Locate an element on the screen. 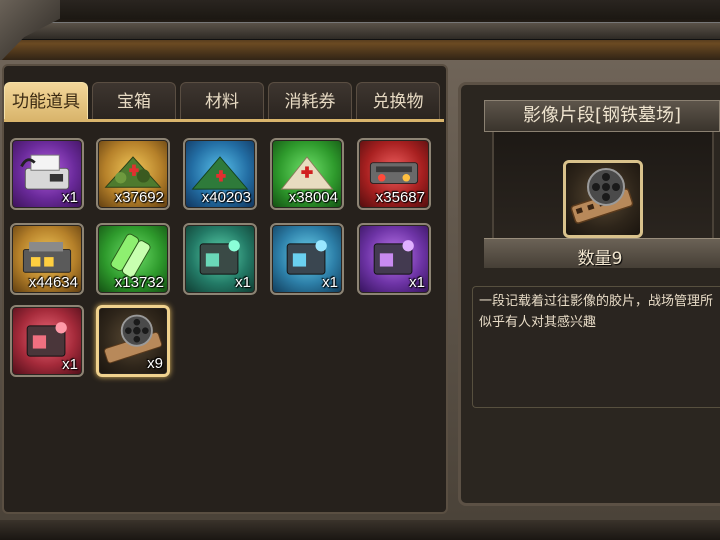  inventory-slot: x37692 is located at coordinates (133, 174).